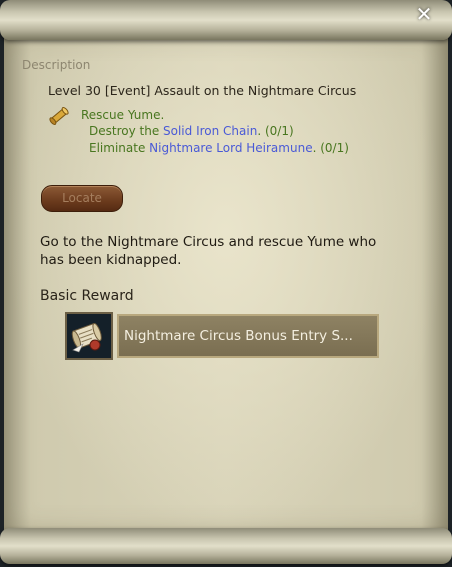 Image resolution: width=452 pixels, height=567 pixels. I want to click on objective-prefix: Eliminate, so click(119, 148).